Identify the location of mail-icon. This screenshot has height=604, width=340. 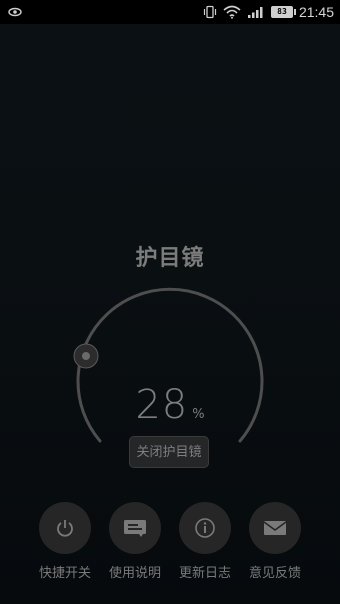
(275, 528).